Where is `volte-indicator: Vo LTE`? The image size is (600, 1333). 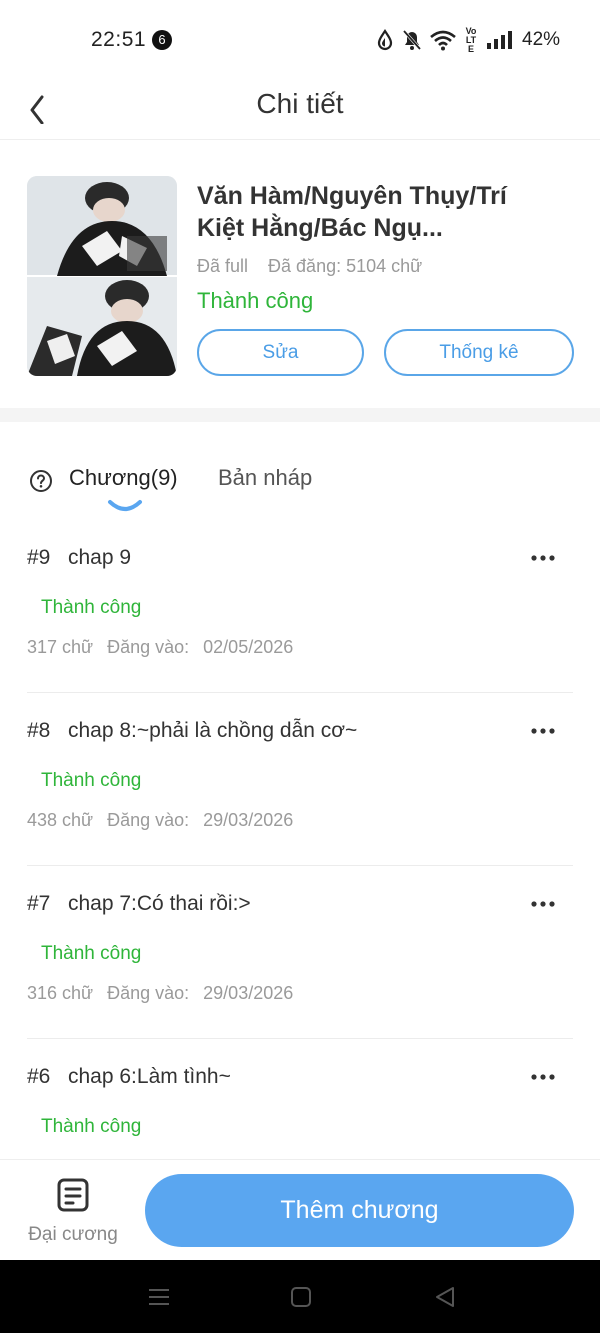 volte-indicator: Vo LTE is located at coordinates (471, 39).